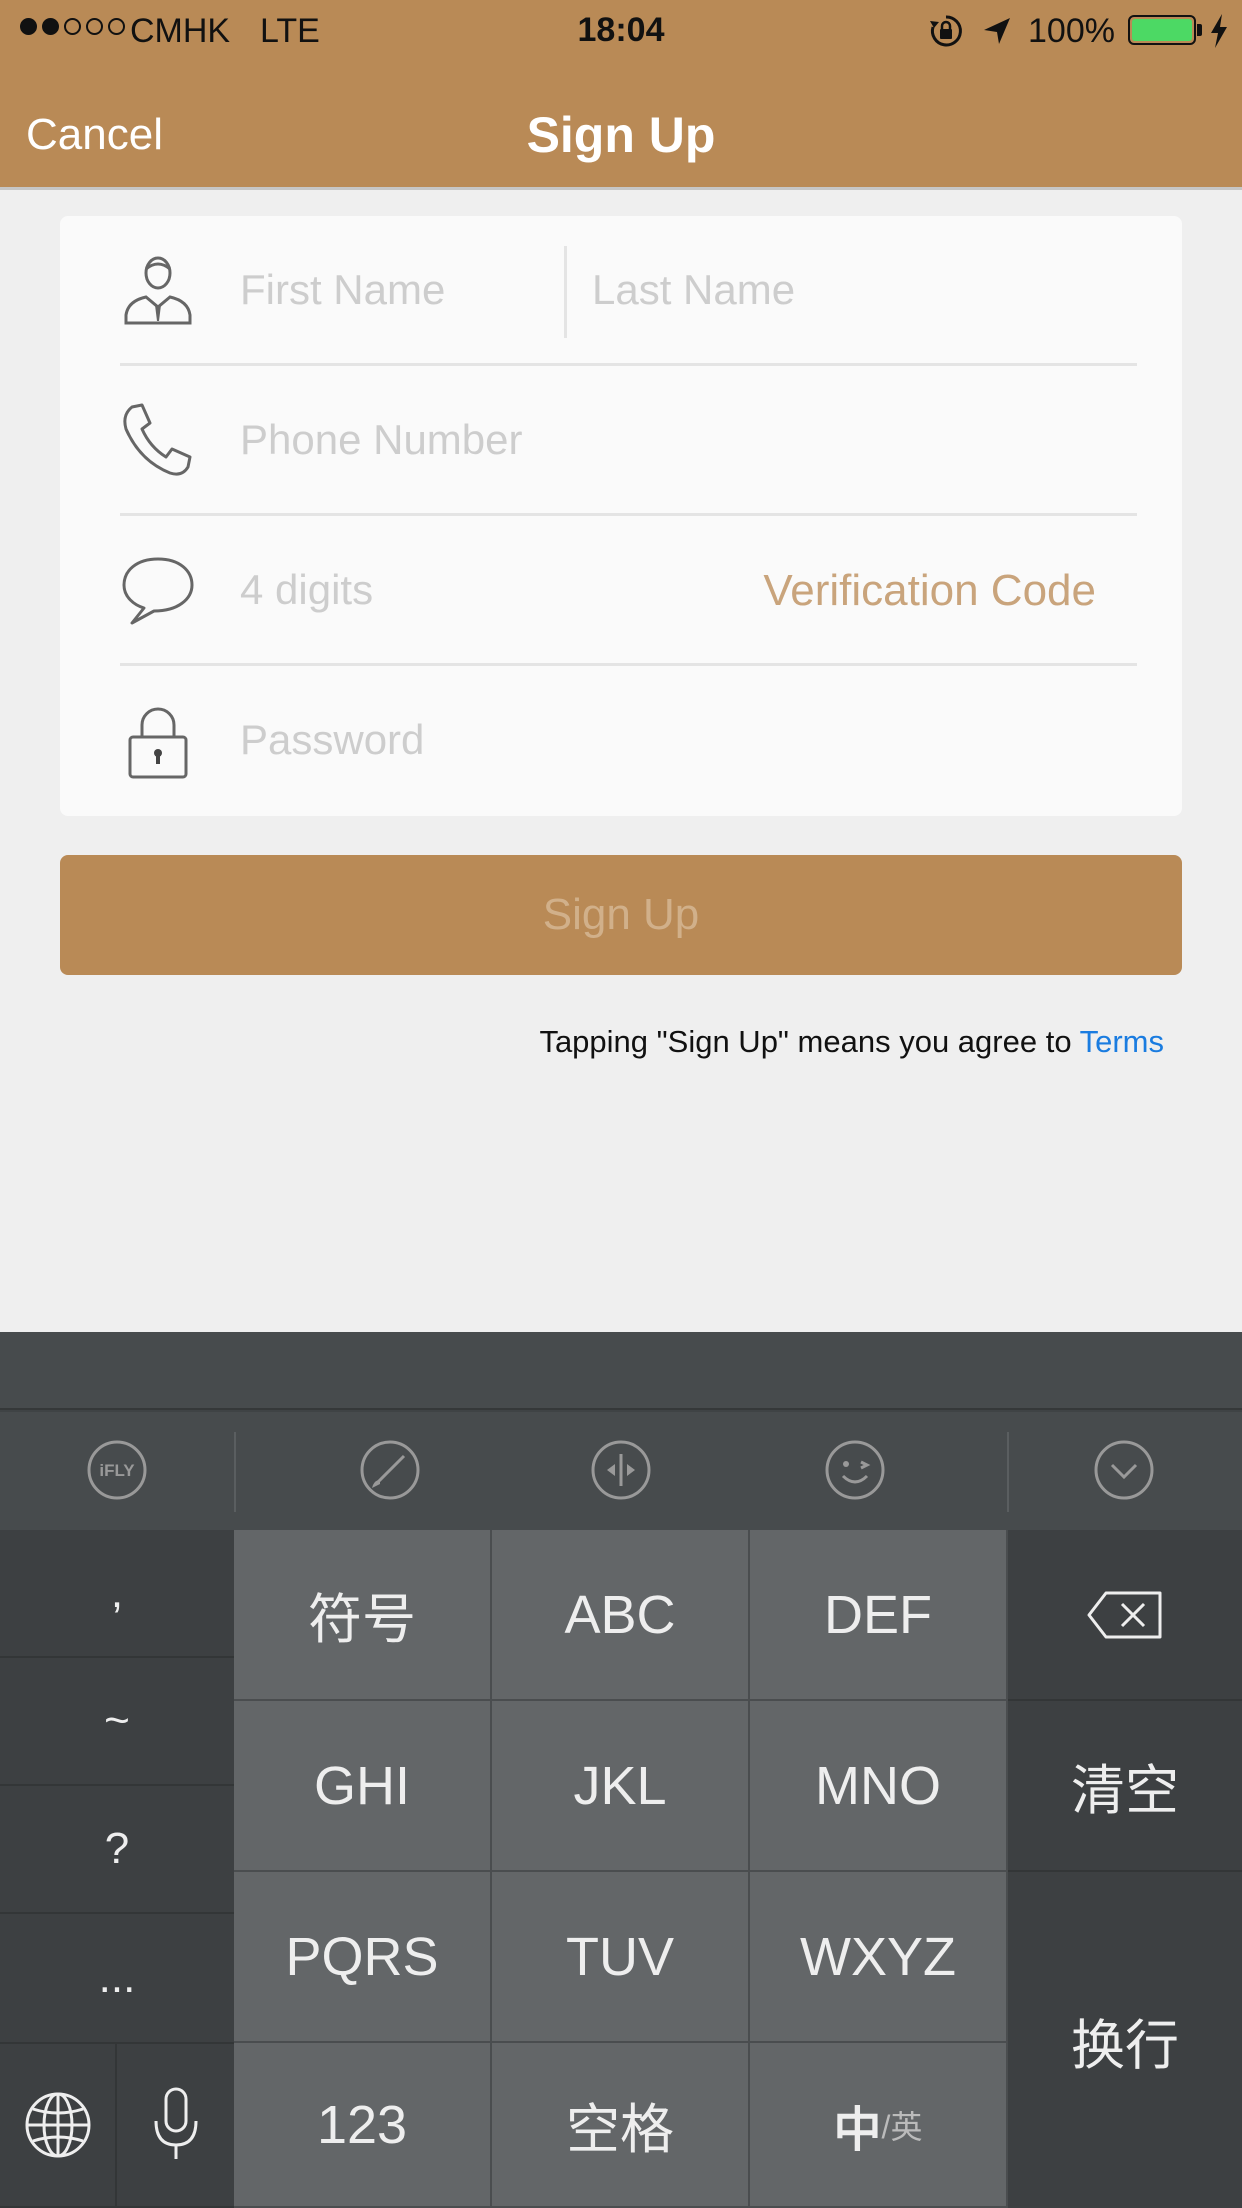 This screenshot has height=2208, width=1242. I want to click on key-symbols: 符号, so click(363, 1615).